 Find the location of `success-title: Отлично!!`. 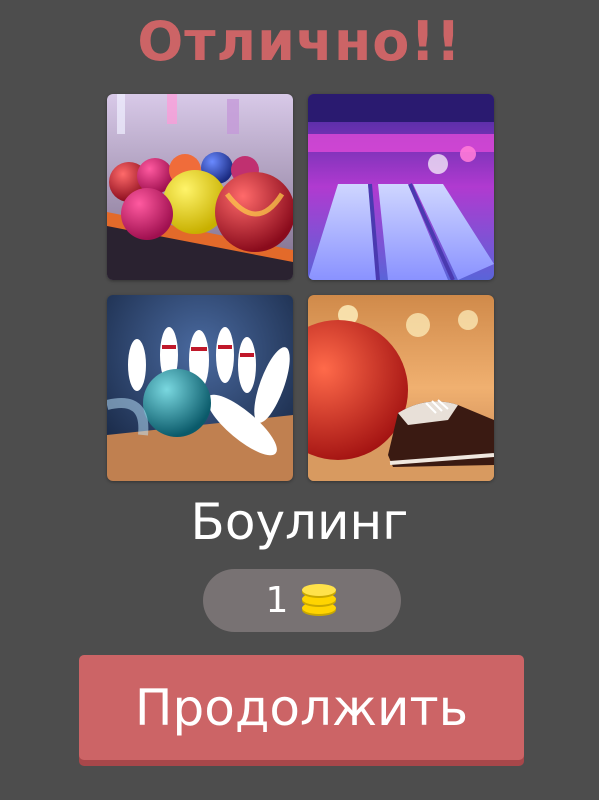

success-title: Отлично!! is located at coordinates (299, 41).